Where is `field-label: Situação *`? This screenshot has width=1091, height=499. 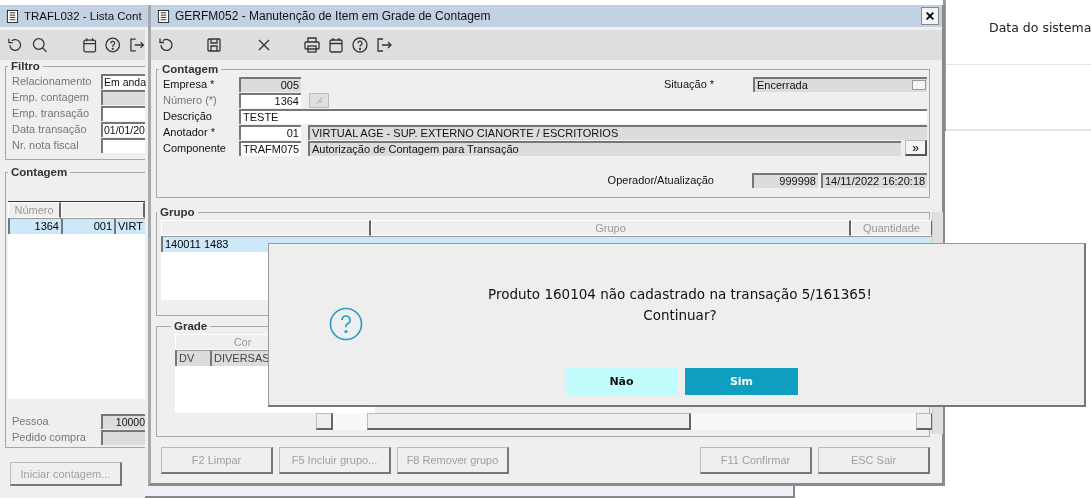 field-label: Situação * is located at coordinates (690, 84).